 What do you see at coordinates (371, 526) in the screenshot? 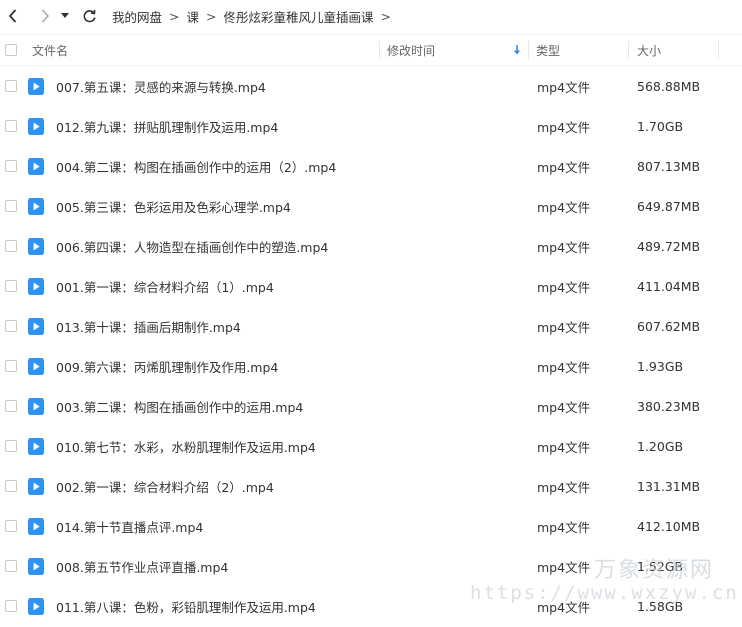
I see `file-row: 014.第十节直播点评.mp4 mp4文件 412.10MB` at bounding box center [371, 526].